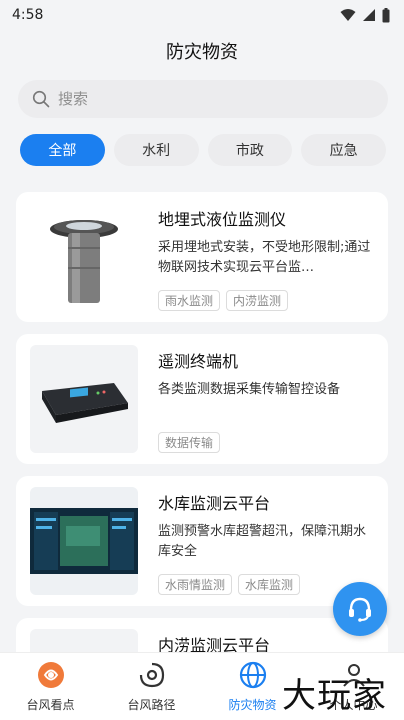 The height and width of the screenshot is (720, 404). What do you see at coordinates (208, 99) in the screenshot?
I see `search-input` at bounding box center [208, 99].